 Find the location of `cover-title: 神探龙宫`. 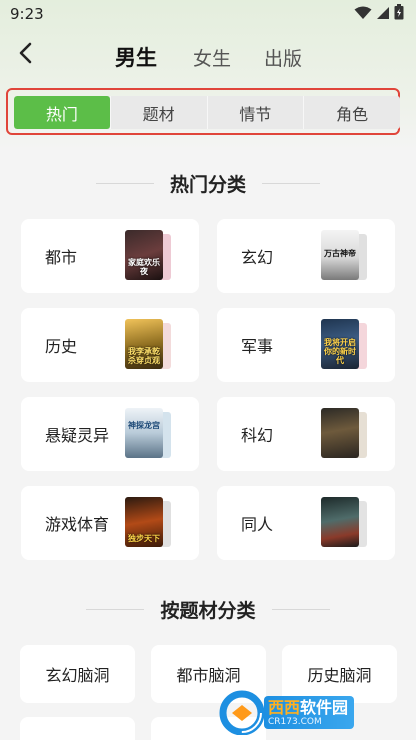

cover-title: 神探龙宫 is located at coordinates (144, 425).